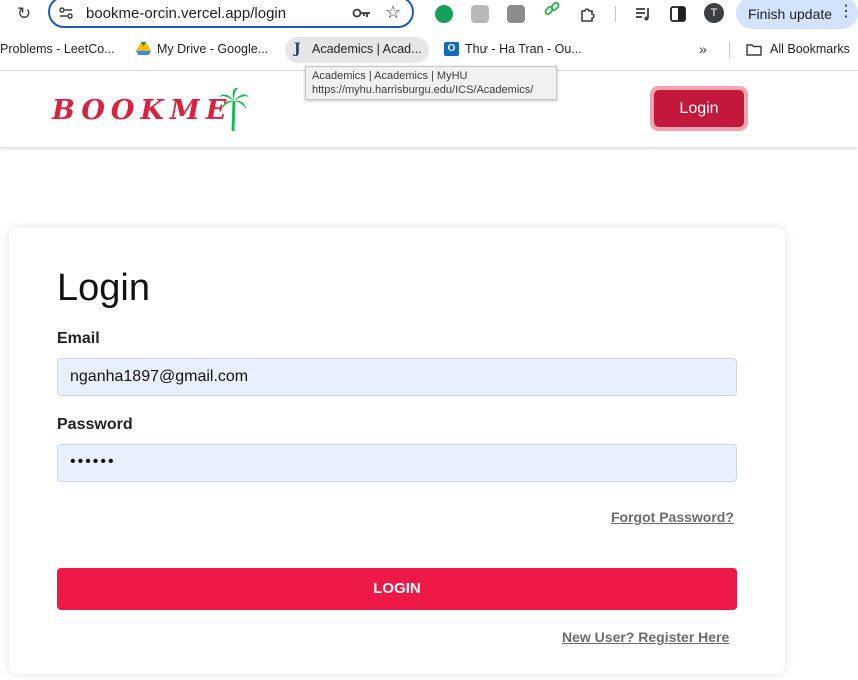 Image resolution: width=858 pixels, height=680 pixels. I want to click on login-submit-button: LOGIN, so click(397, 589).